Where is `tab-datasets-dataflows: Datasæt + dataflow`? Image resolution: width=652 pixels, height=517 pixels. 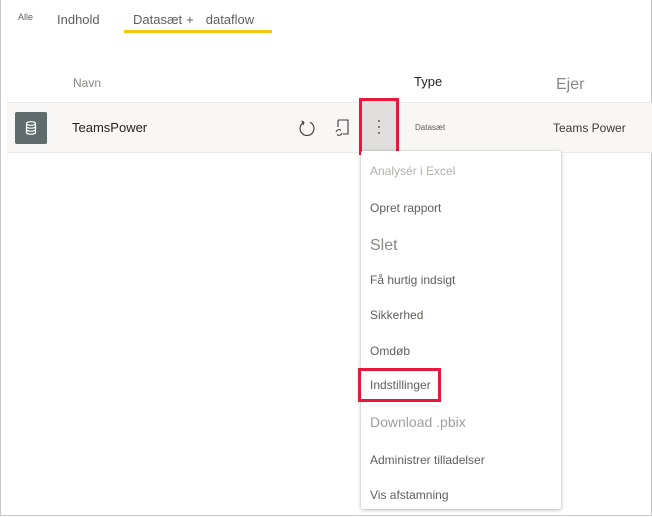
tab-datasets-dataflows: Datasæt + dataflow is located at coordinates (193, 19).